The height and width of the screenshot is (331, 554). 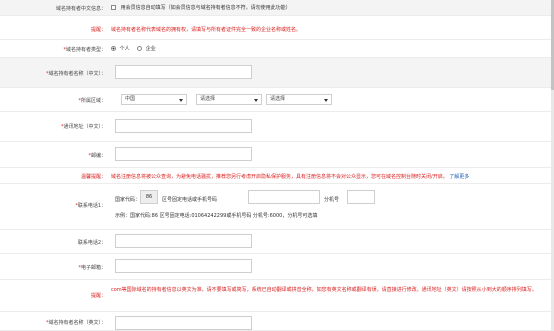 What do you see at coordinates (97, 156) in the screenshot?
I see `postcode-label: *邮编：` at bounding box center [97, 156].